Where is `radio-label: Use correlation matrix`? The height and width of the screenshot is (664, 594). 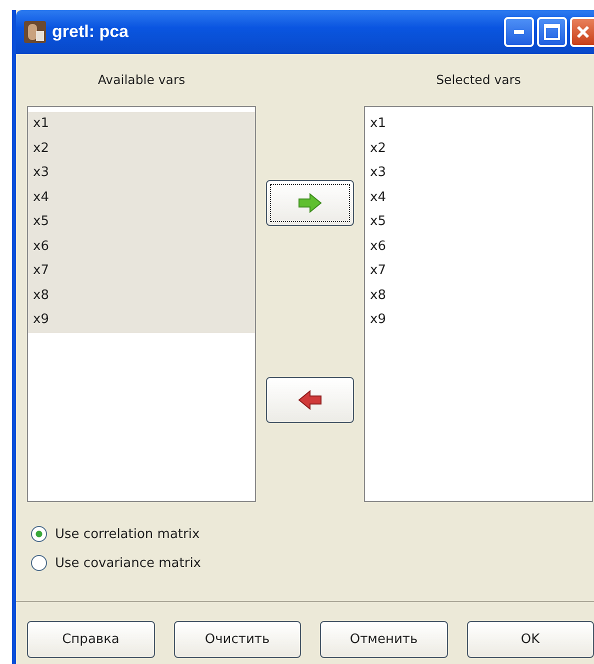 radio-label: Use correlation matrix is located at coordinates (127, 534).